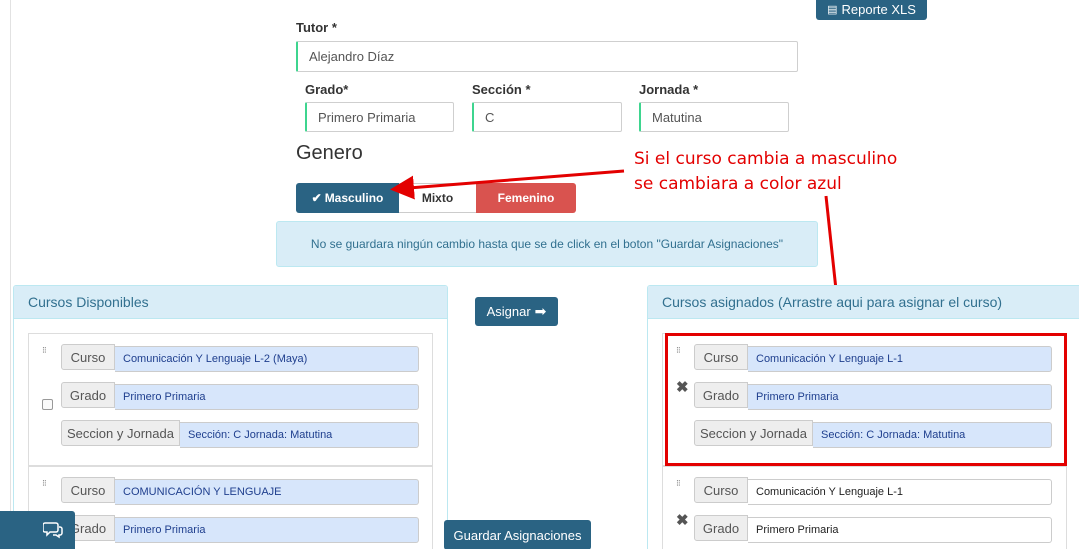 This screenshot has width=1079, height=549. I want to click on genero-femenino-button: Femenino, so click(526, 198).